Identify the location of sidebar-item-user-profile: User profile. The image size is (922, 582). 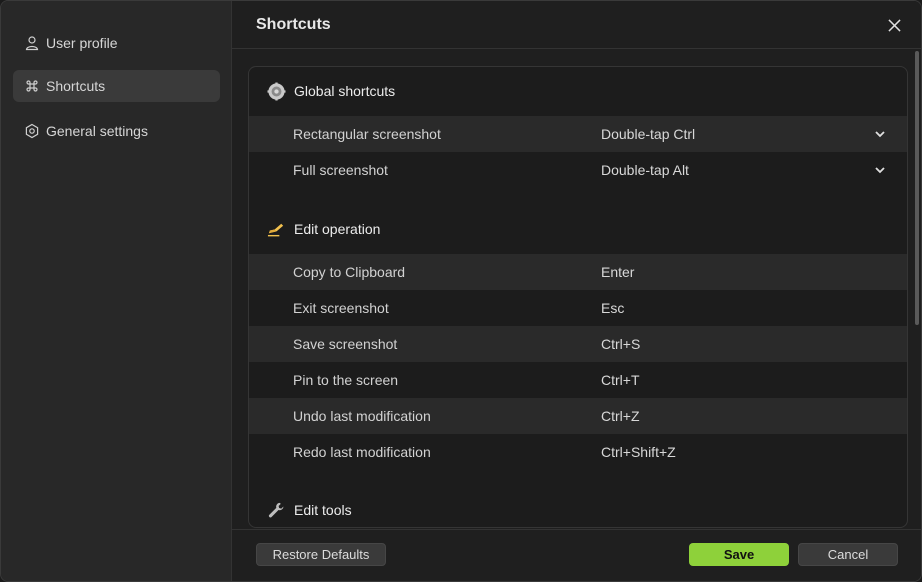
(116, 43).